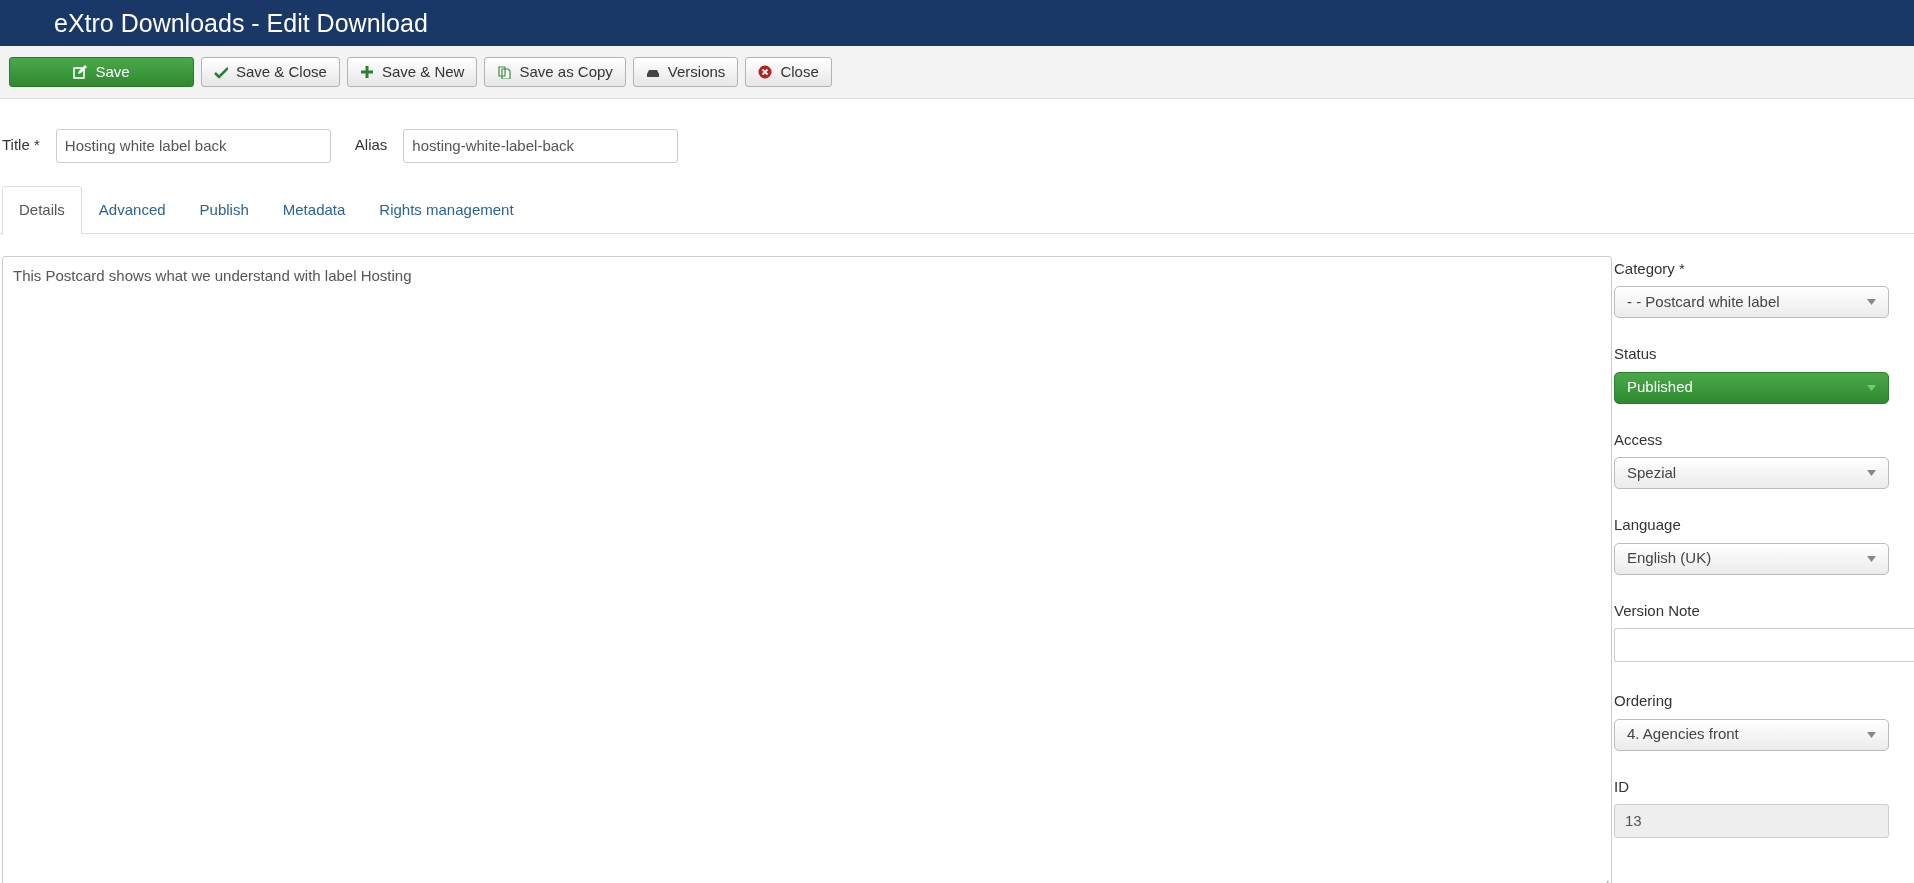  What do you see at coordinates (765, 72) in the screenshot?
I see `close-icon` at bounding box center [765, 72].